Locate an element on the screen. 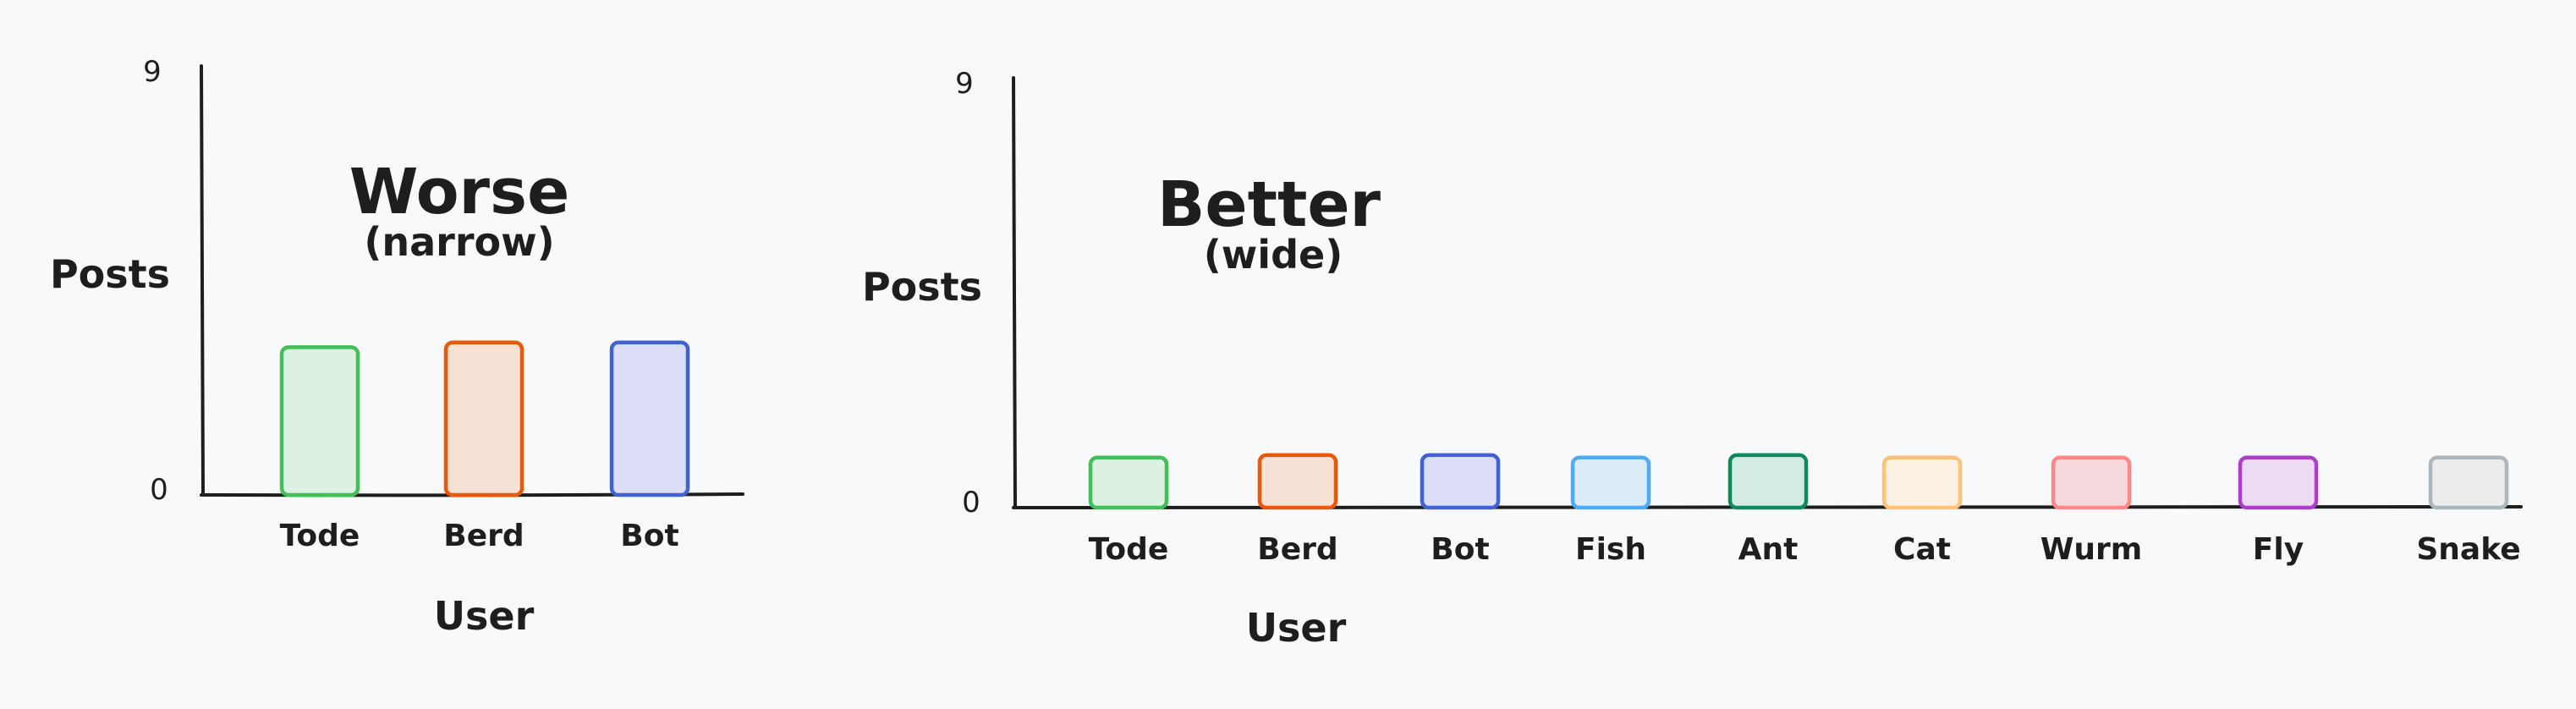 The image size is (2576, 709). chart-subtitle: (wide) is located at coordinates (1273, 255).